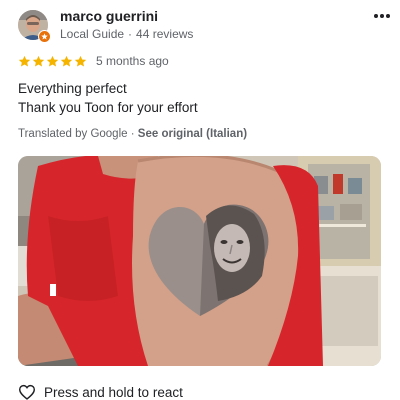 The image size is (400, 400). I want to click on more-vert-icon, so click(382, 16).